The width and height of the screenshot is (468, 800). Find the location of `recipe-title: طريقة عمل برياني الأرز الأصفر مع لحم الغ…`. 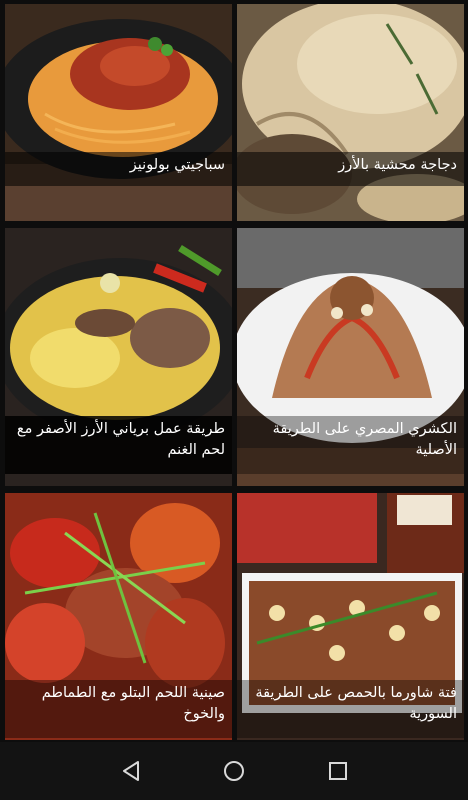

recipe-title: طريقة عمل برياني الأرز الأصفر مع لحم الغ… is located at coordinates (118, 445).